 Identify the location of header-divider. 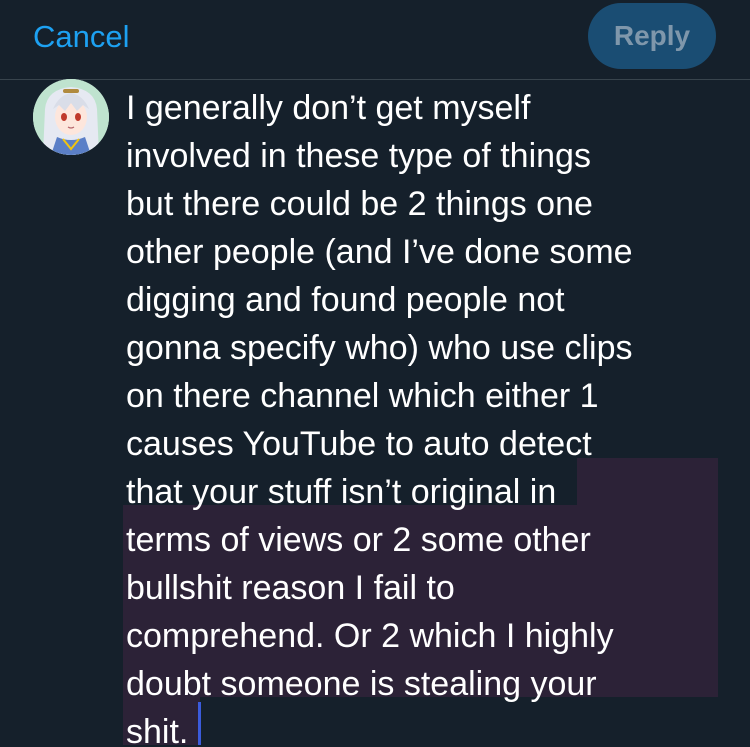
(375, 79).